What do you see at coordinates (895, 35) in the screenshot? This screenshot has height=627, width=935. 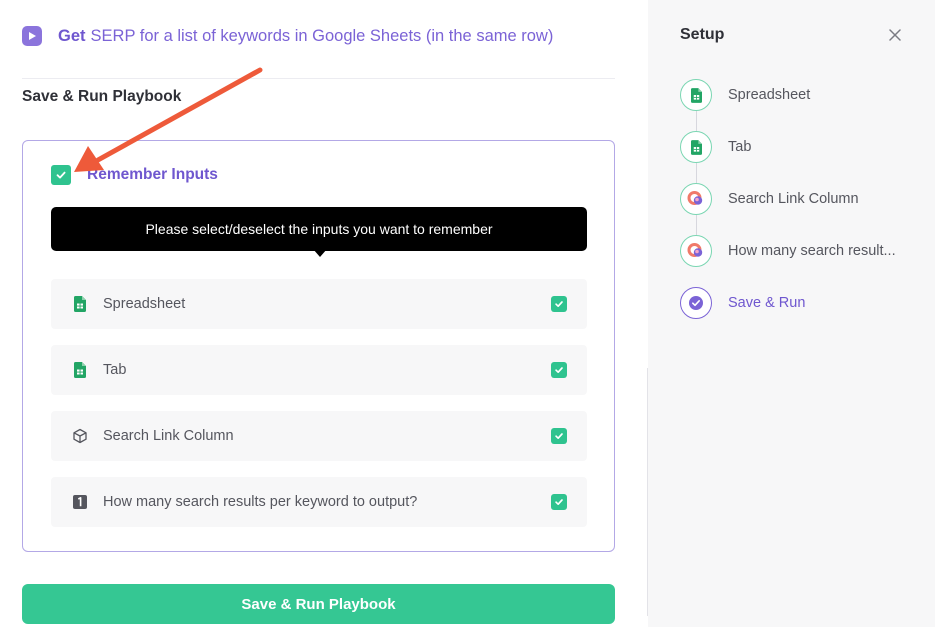 I see `close-icon` at bounding box center [895, 35].